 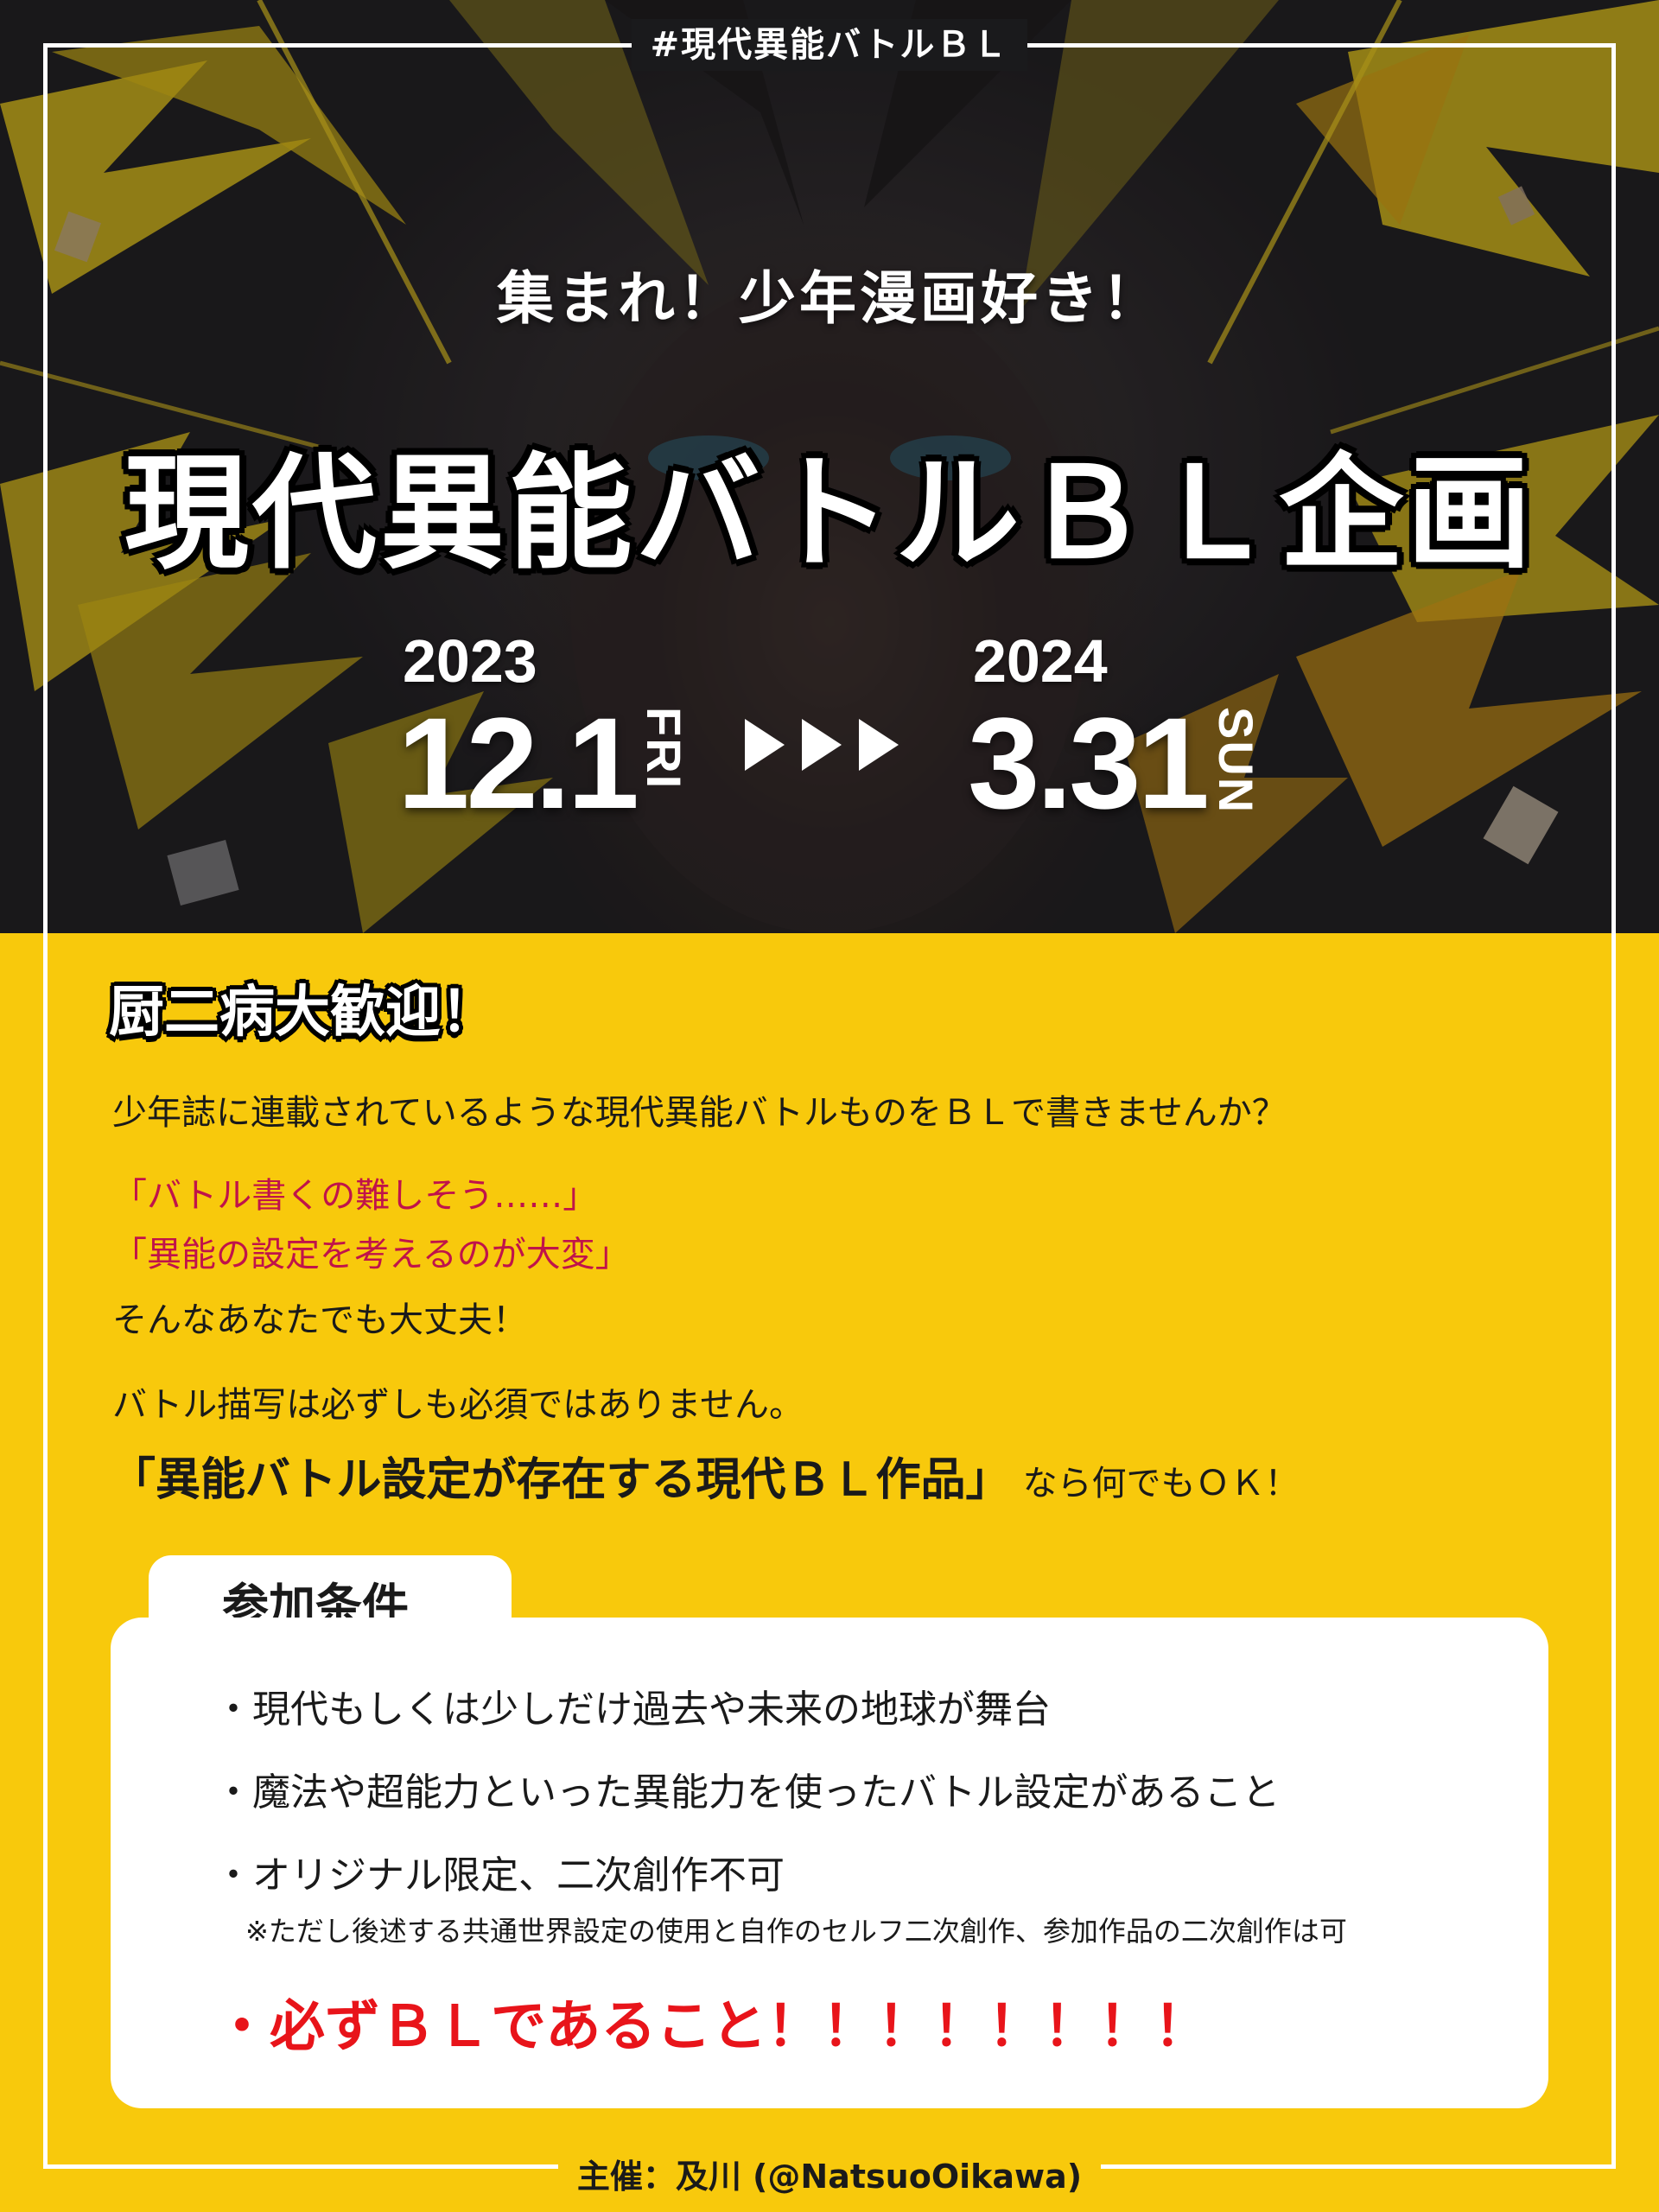 What do you see at coordinates (371, 1254) in the screenshot?
I see `quote-2: 「異能の設定を考えるのが大変」` at bounding box center [371, 1254].